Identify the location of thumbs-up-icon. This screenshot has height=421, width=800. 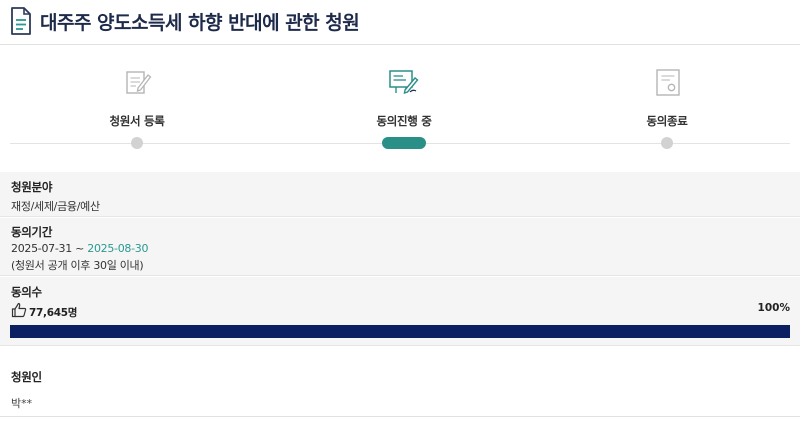
(19, 310).